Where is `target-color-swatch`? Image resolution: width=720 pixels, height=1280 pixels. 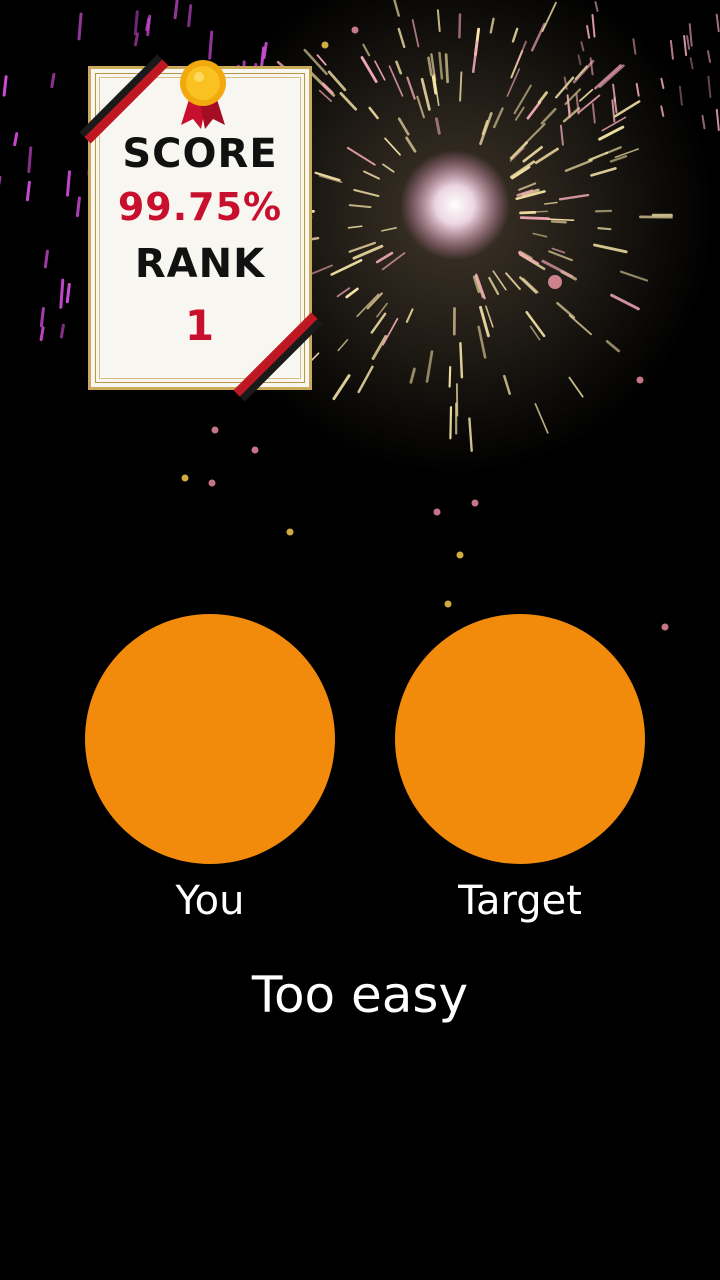 target-color-swatch is located at coordinates (520, 739).